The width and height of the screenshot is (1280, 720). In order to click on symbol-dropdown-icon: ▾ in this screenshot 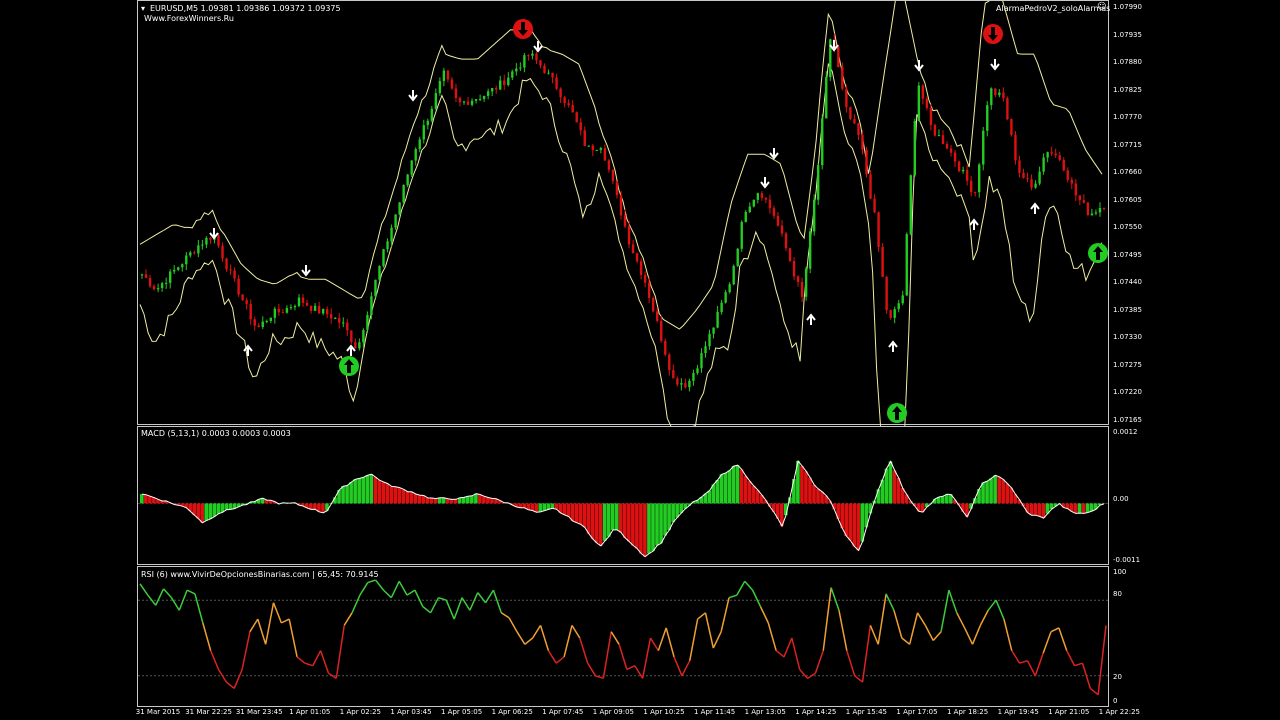, I will do `click(143, 8)`.